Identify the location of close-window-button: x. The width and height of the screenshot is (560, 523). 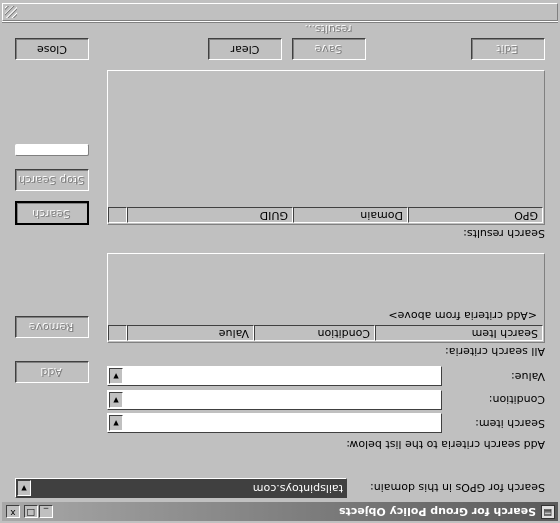
(13, 511).